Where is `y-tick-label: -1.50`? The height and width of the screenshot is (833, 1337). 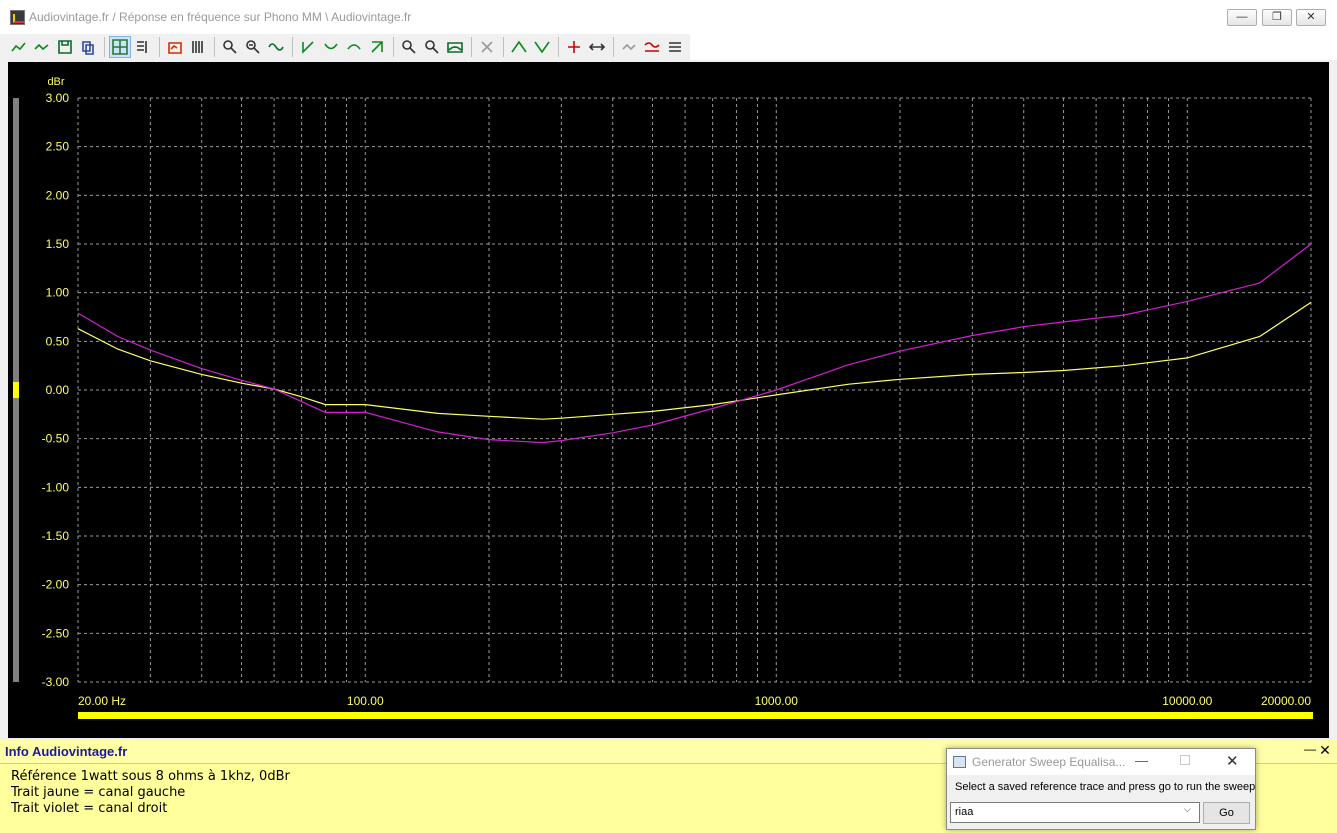
y-tick-label: -1.50 is located at coordinates (56, 536).